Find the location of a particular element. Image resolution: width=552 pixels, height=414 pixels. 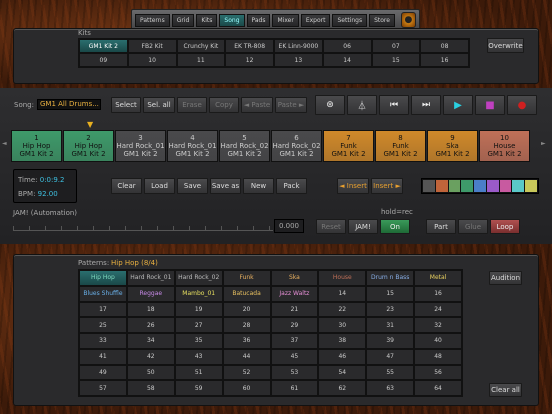

kit-cell: 16 is located at coordinates (444, 60).